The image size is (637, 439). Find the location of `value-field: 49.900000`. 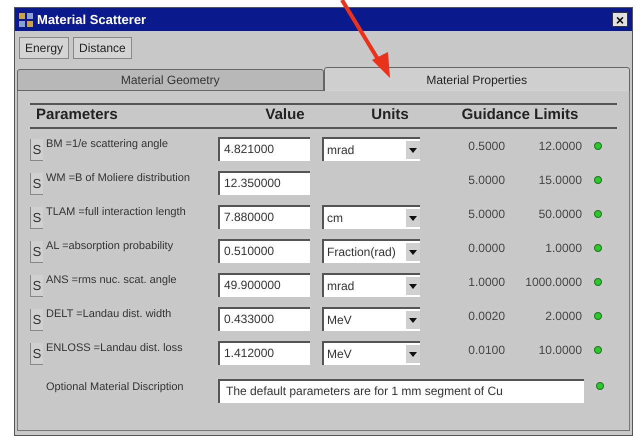

value-field: 49.900000 is located at coordinates (264, 285).